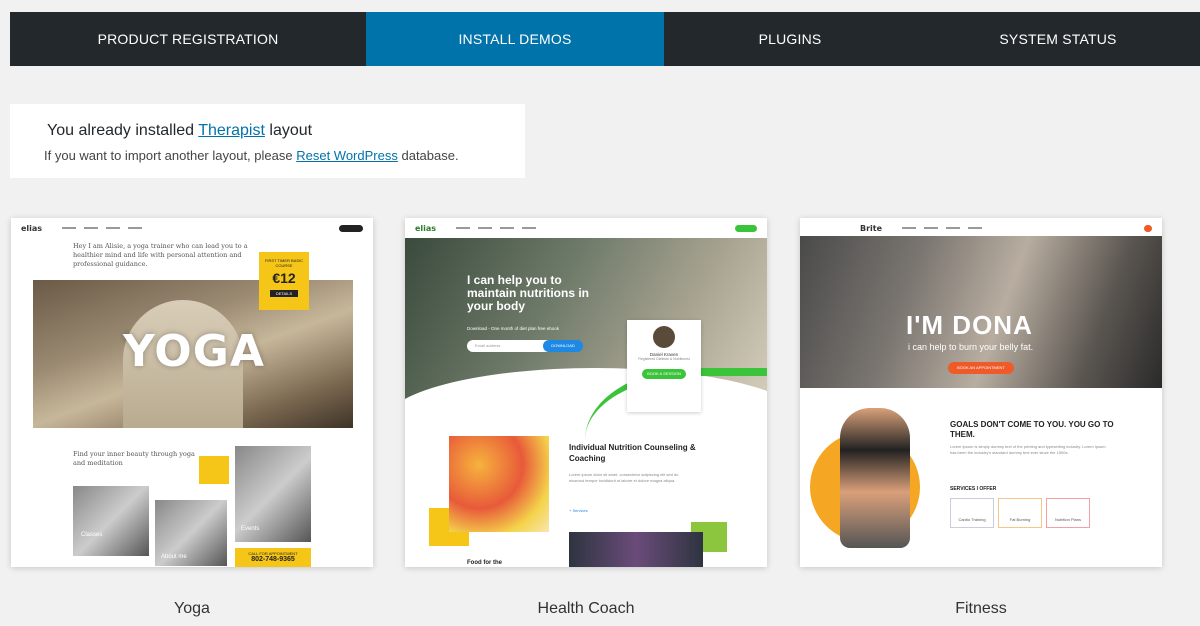 Image resolution: width=1200 pixels, height=626 pixels. I want to click on preview-service-box: Fat Burning, so click(1020, 513).